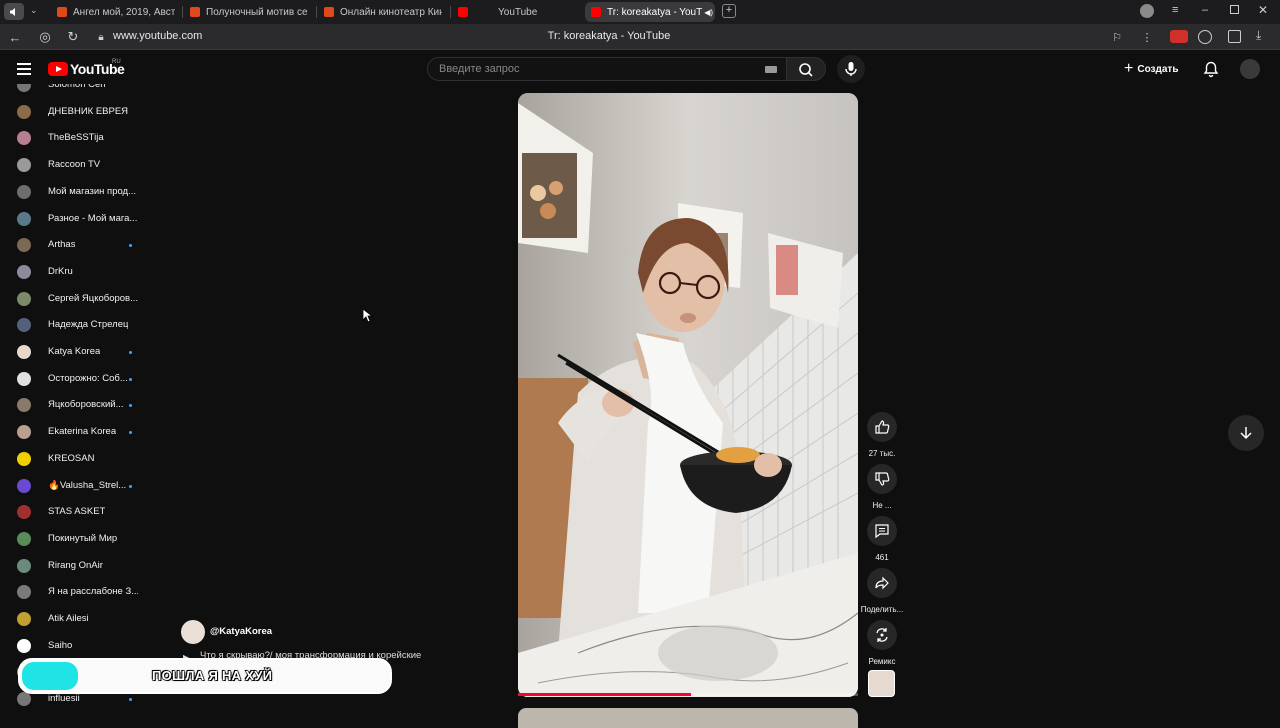  What do you see at coordinates (85, 646) in the screenshot?
I see `sidebar-channel-item: Saiho` at bounding box center [85, 646].